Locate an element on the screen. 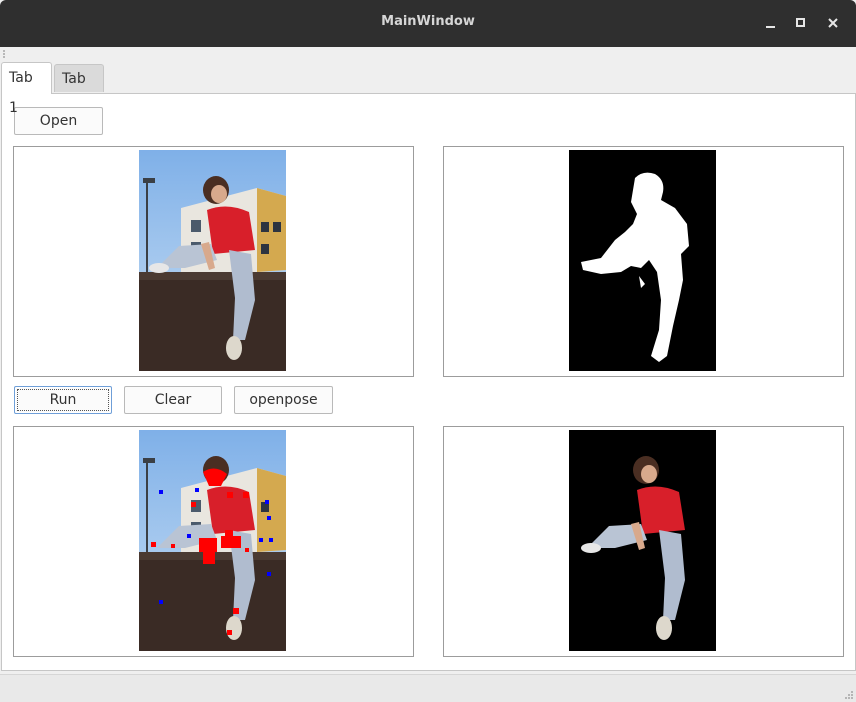  close-icon is located at coordinates (833, 23).